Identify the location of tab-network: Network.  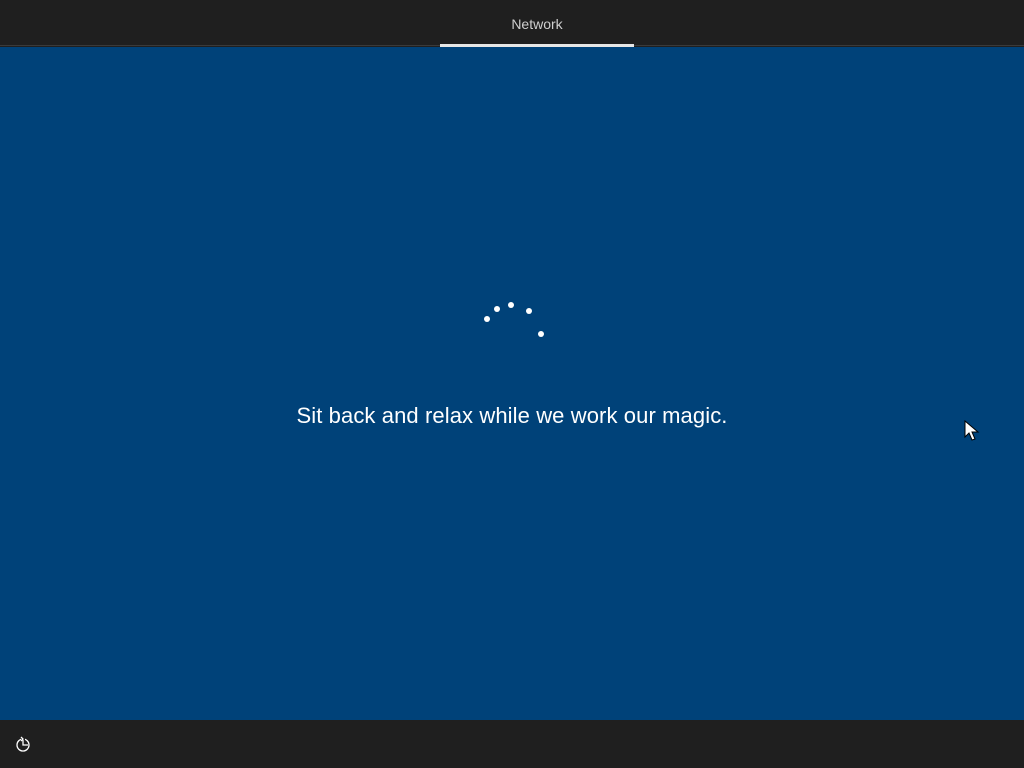
(537, 24).